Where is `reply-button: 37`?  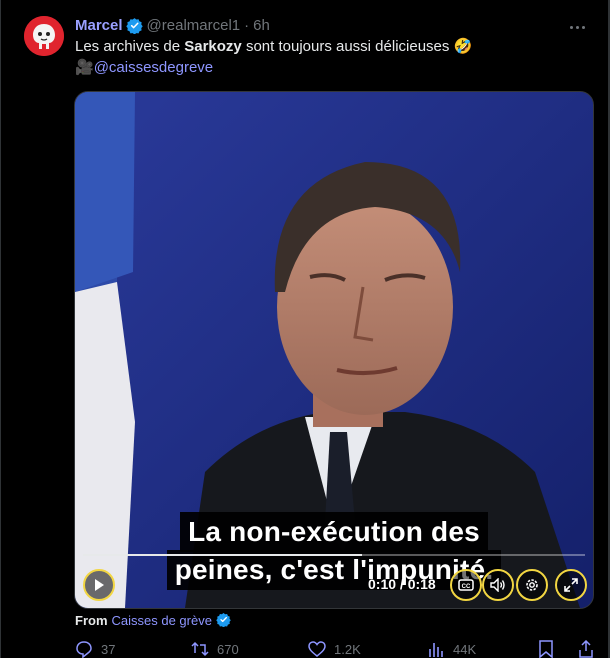 reply-button: 37 is located at coordinates (95, 649).